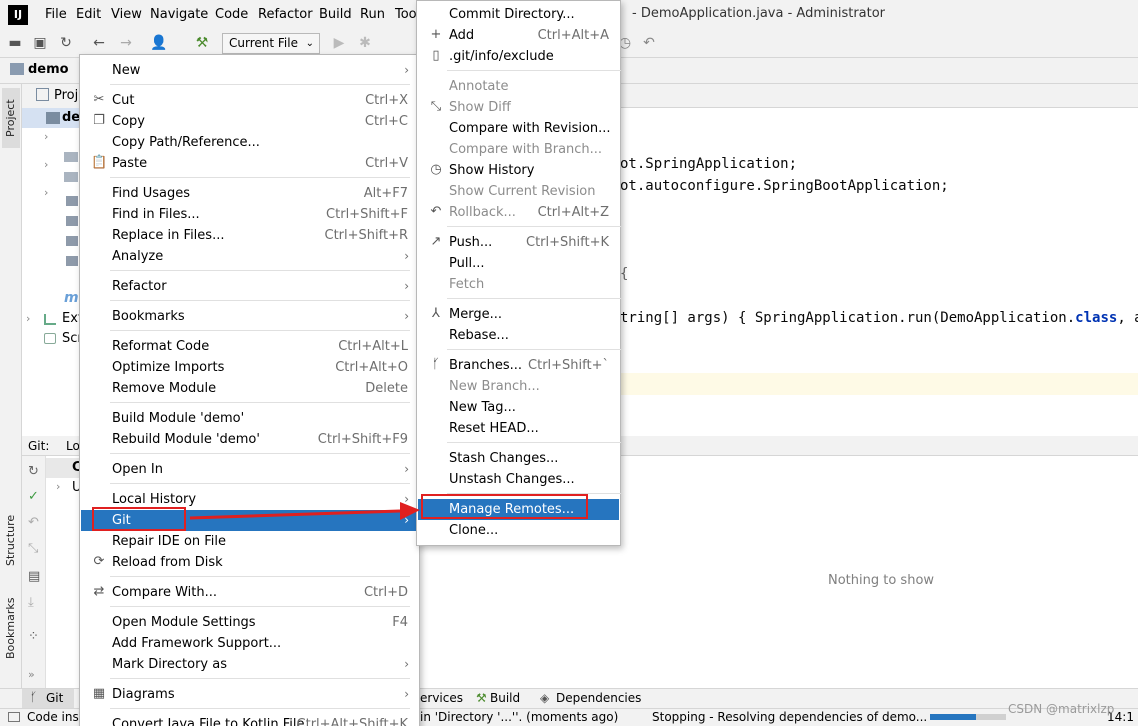 The image size is (1138, 726). I want to click on menu-item-branches: ᚶ Branches... Ctrl+Shift+`, so click(518, 365).